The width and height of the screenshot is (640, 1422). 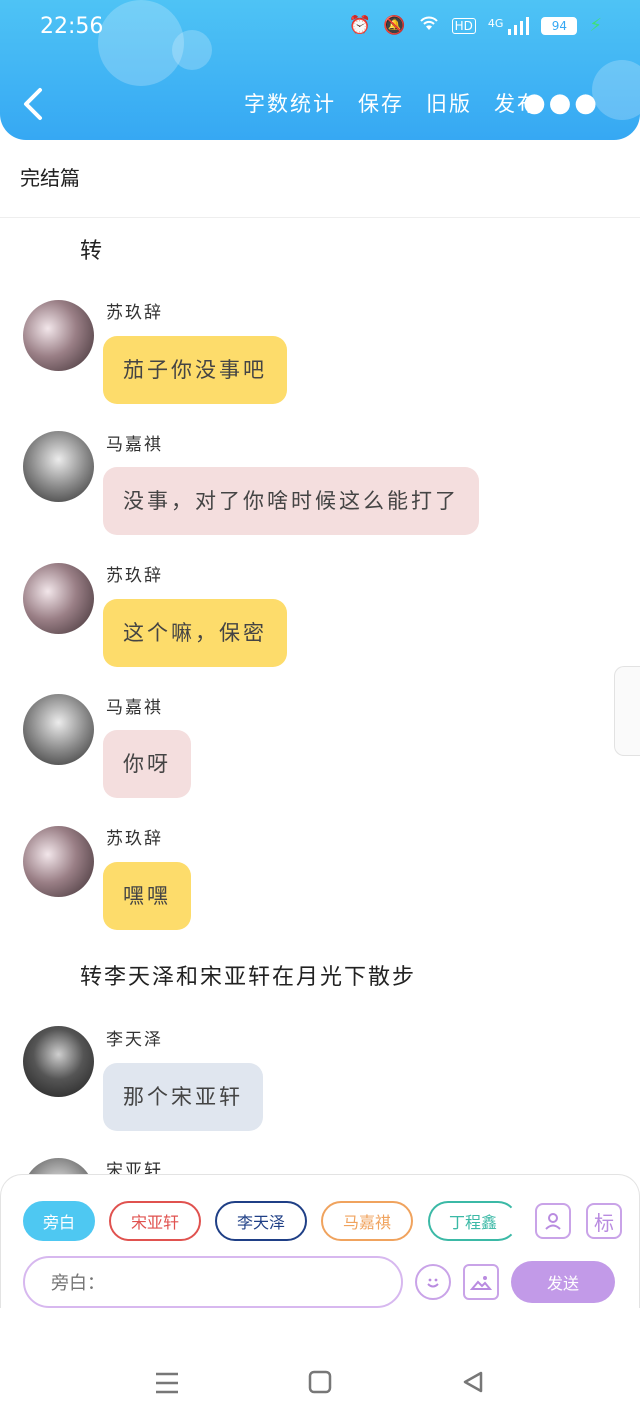 I want to click on word-count-button: 字数统计, so click(x=290, y=103).